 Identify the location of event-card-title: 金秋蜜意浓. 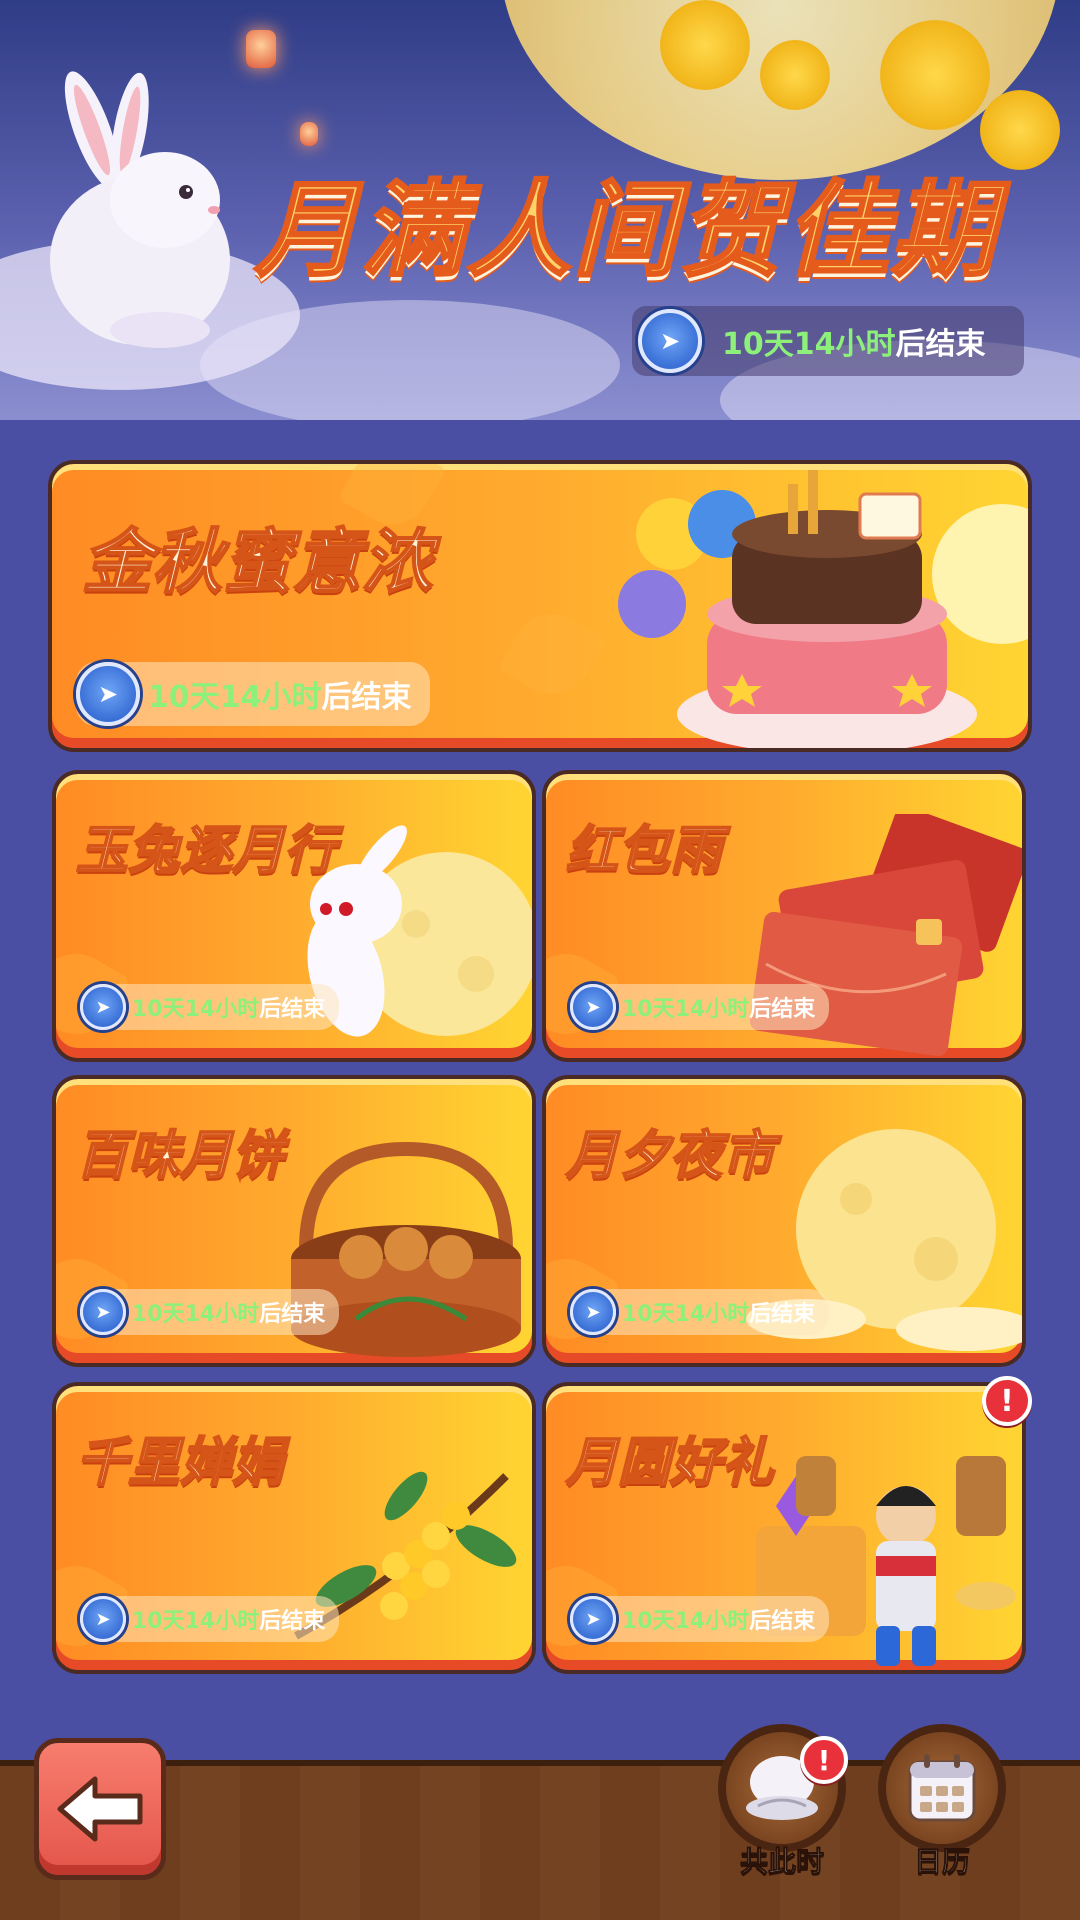
(257, 562).